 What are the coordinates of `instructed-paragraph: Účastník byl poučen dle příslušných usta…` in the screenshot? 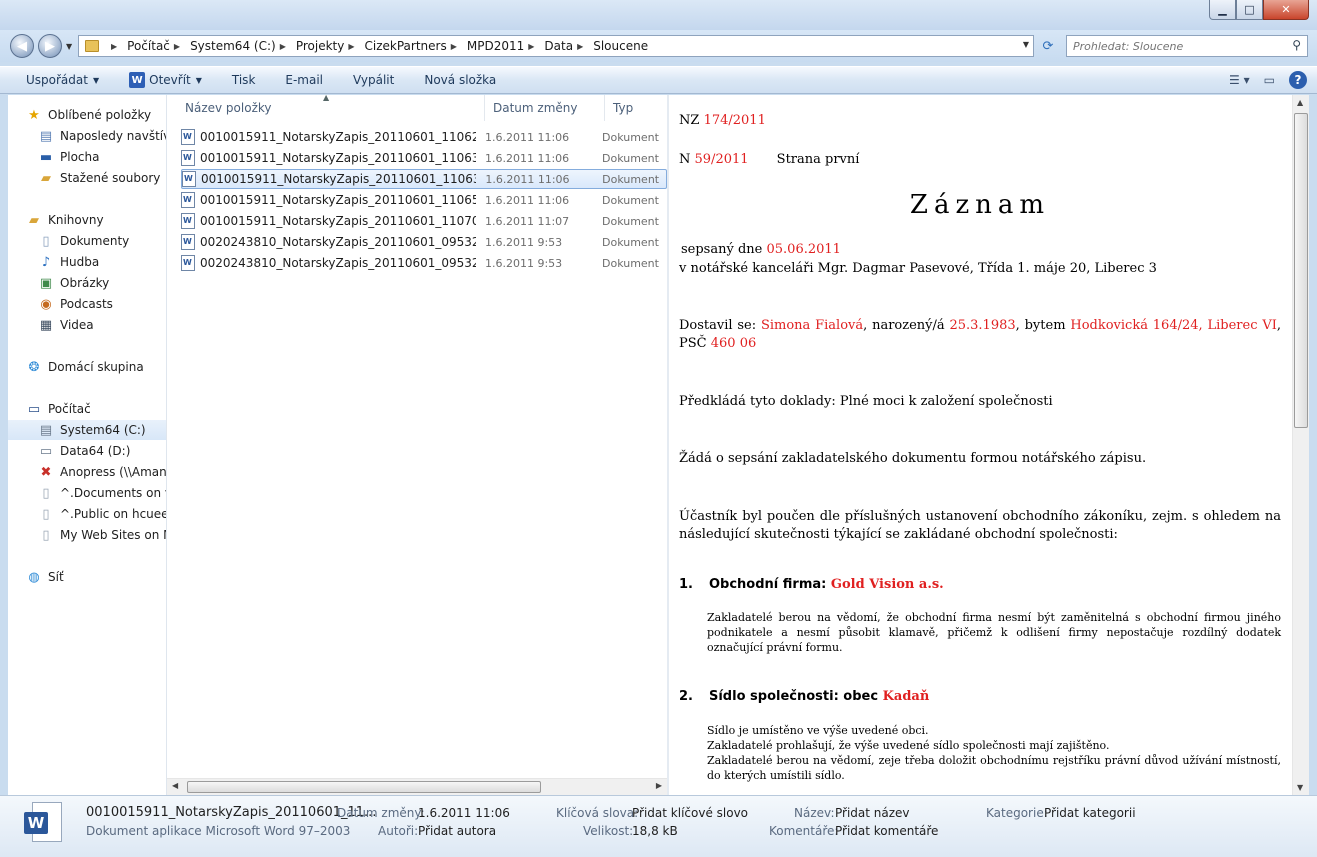 It's located at (980, 525).